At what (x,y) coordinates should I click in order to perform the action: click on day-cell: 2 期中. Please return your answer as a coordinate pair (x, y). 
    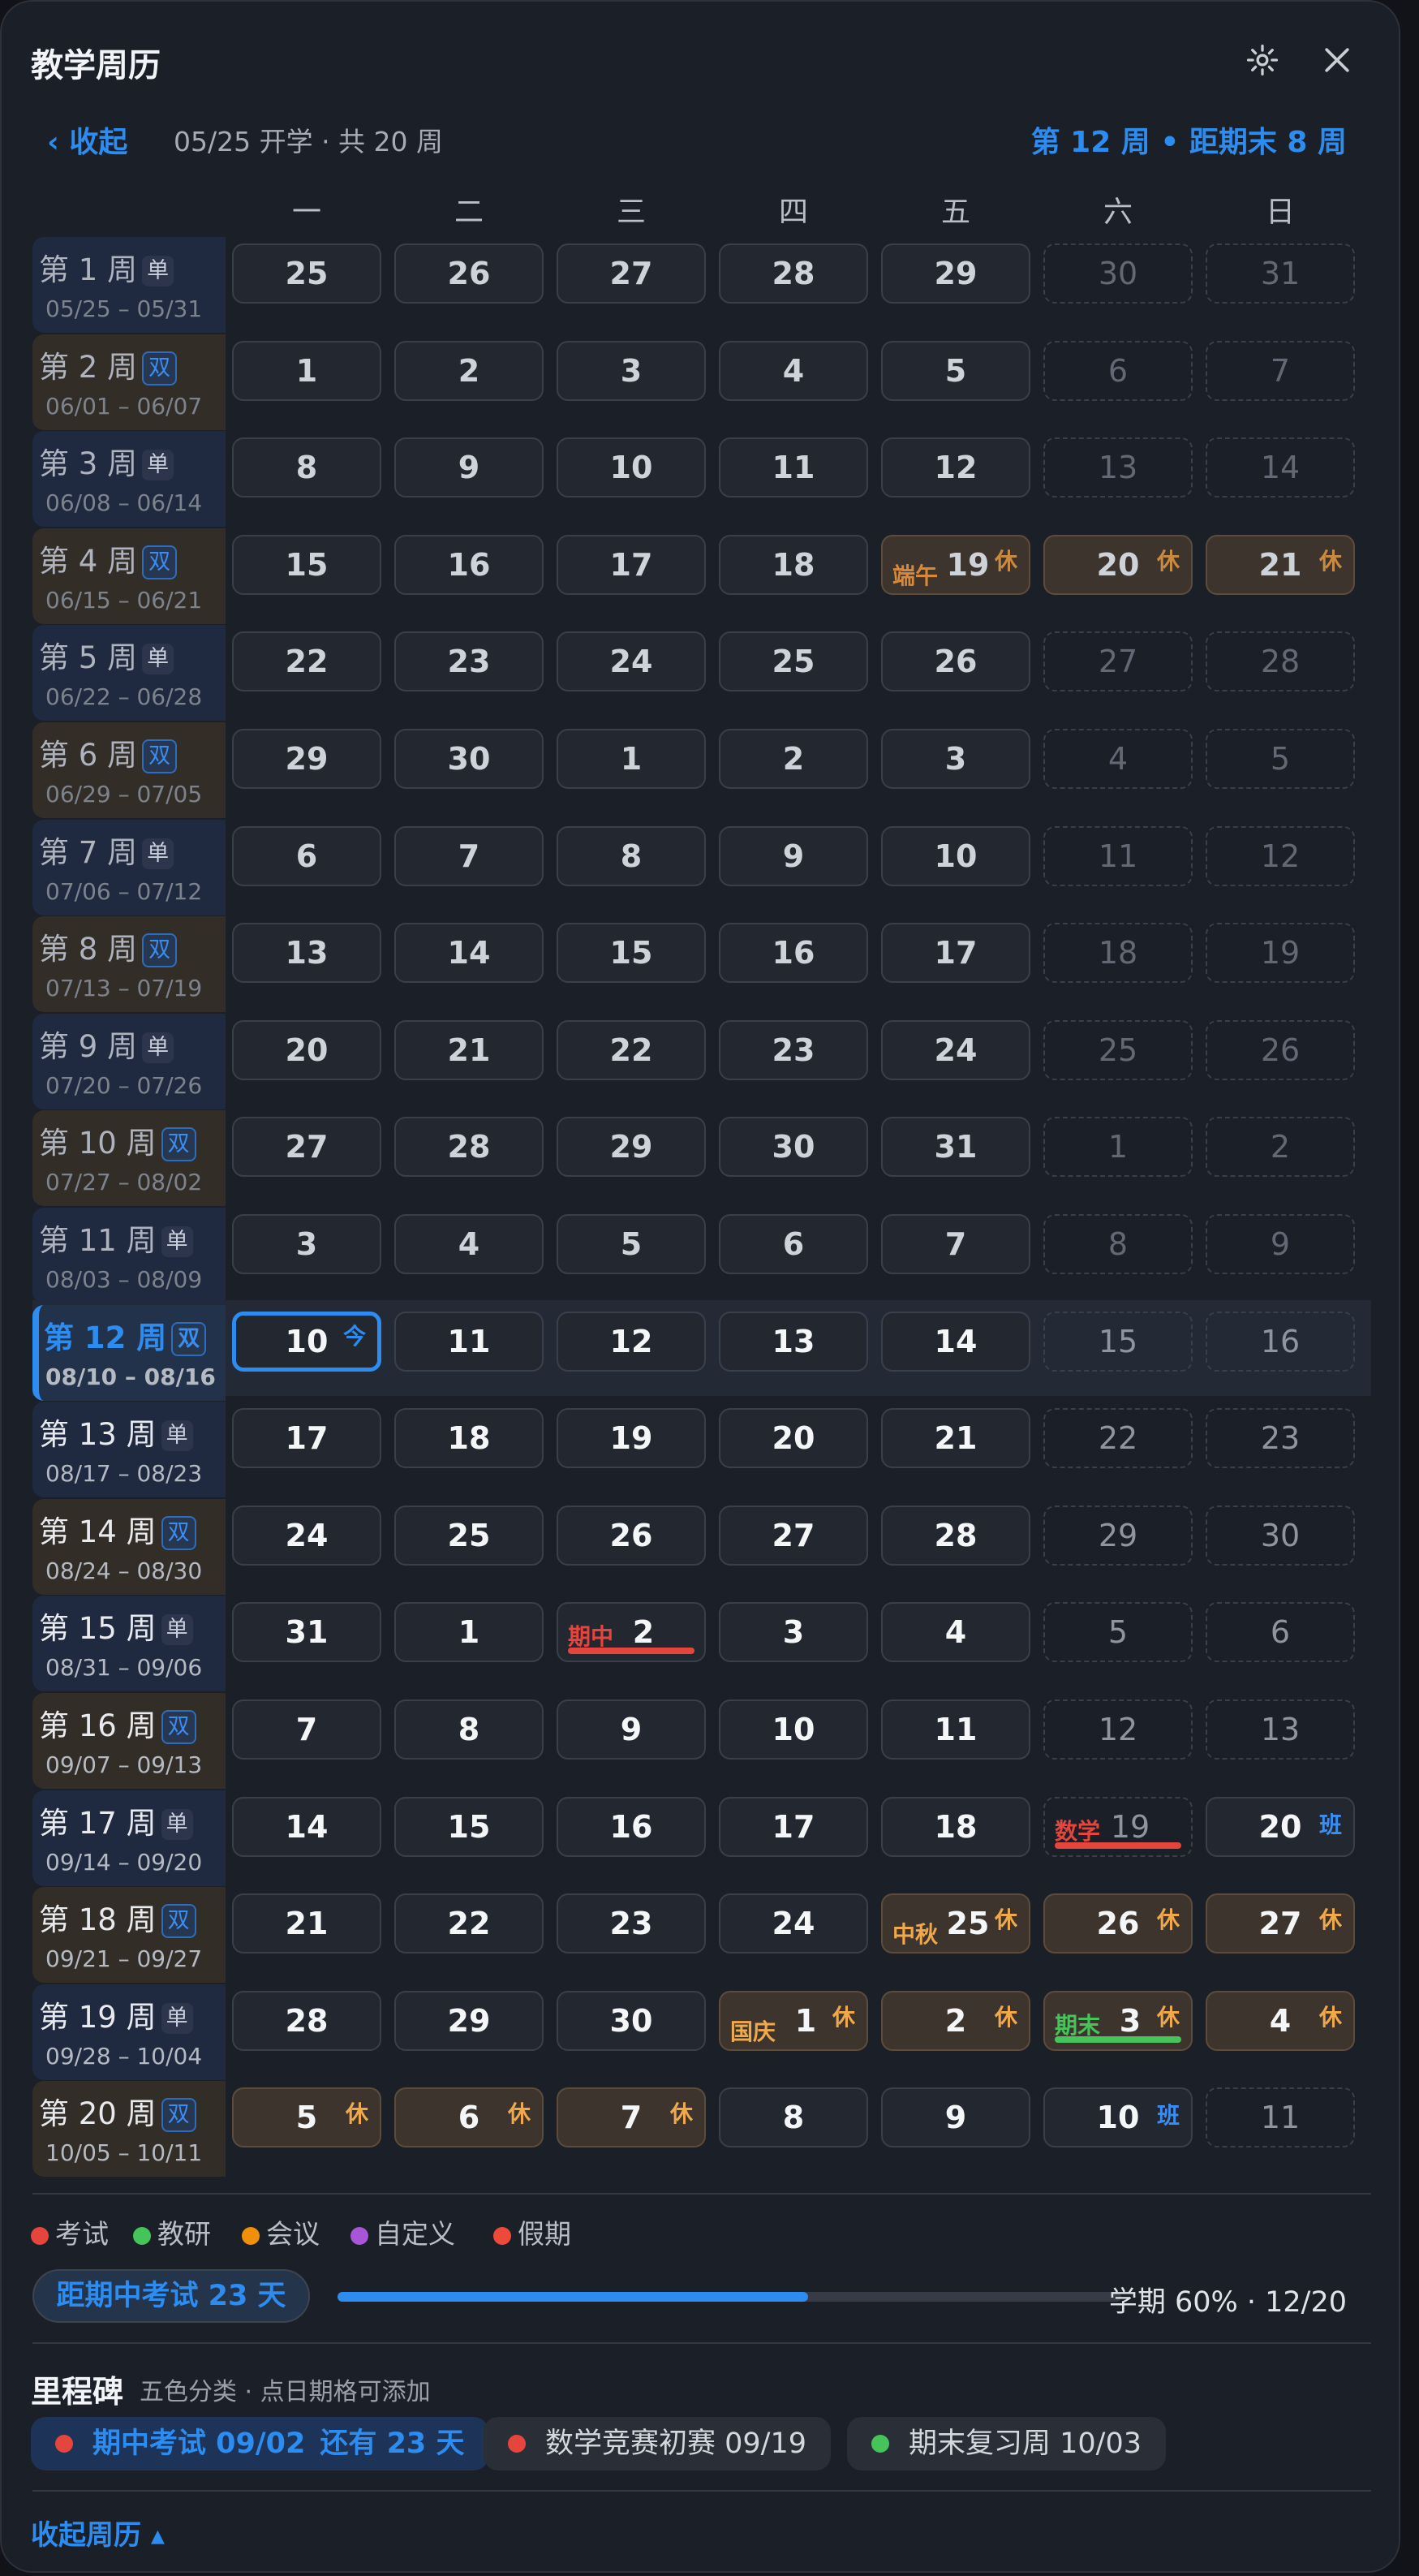
    Looking at the image, I should click on (632, 1633).